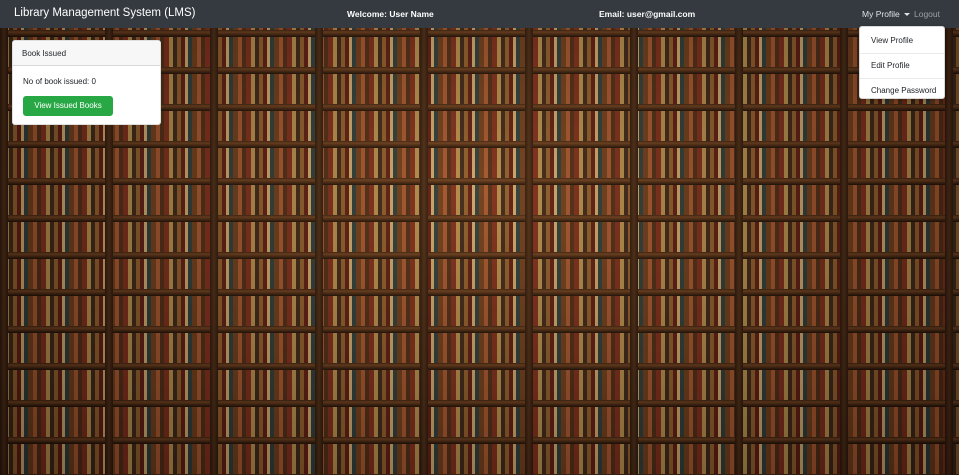  I want to click on view-profile-item: View Profile, so click(902, 41).